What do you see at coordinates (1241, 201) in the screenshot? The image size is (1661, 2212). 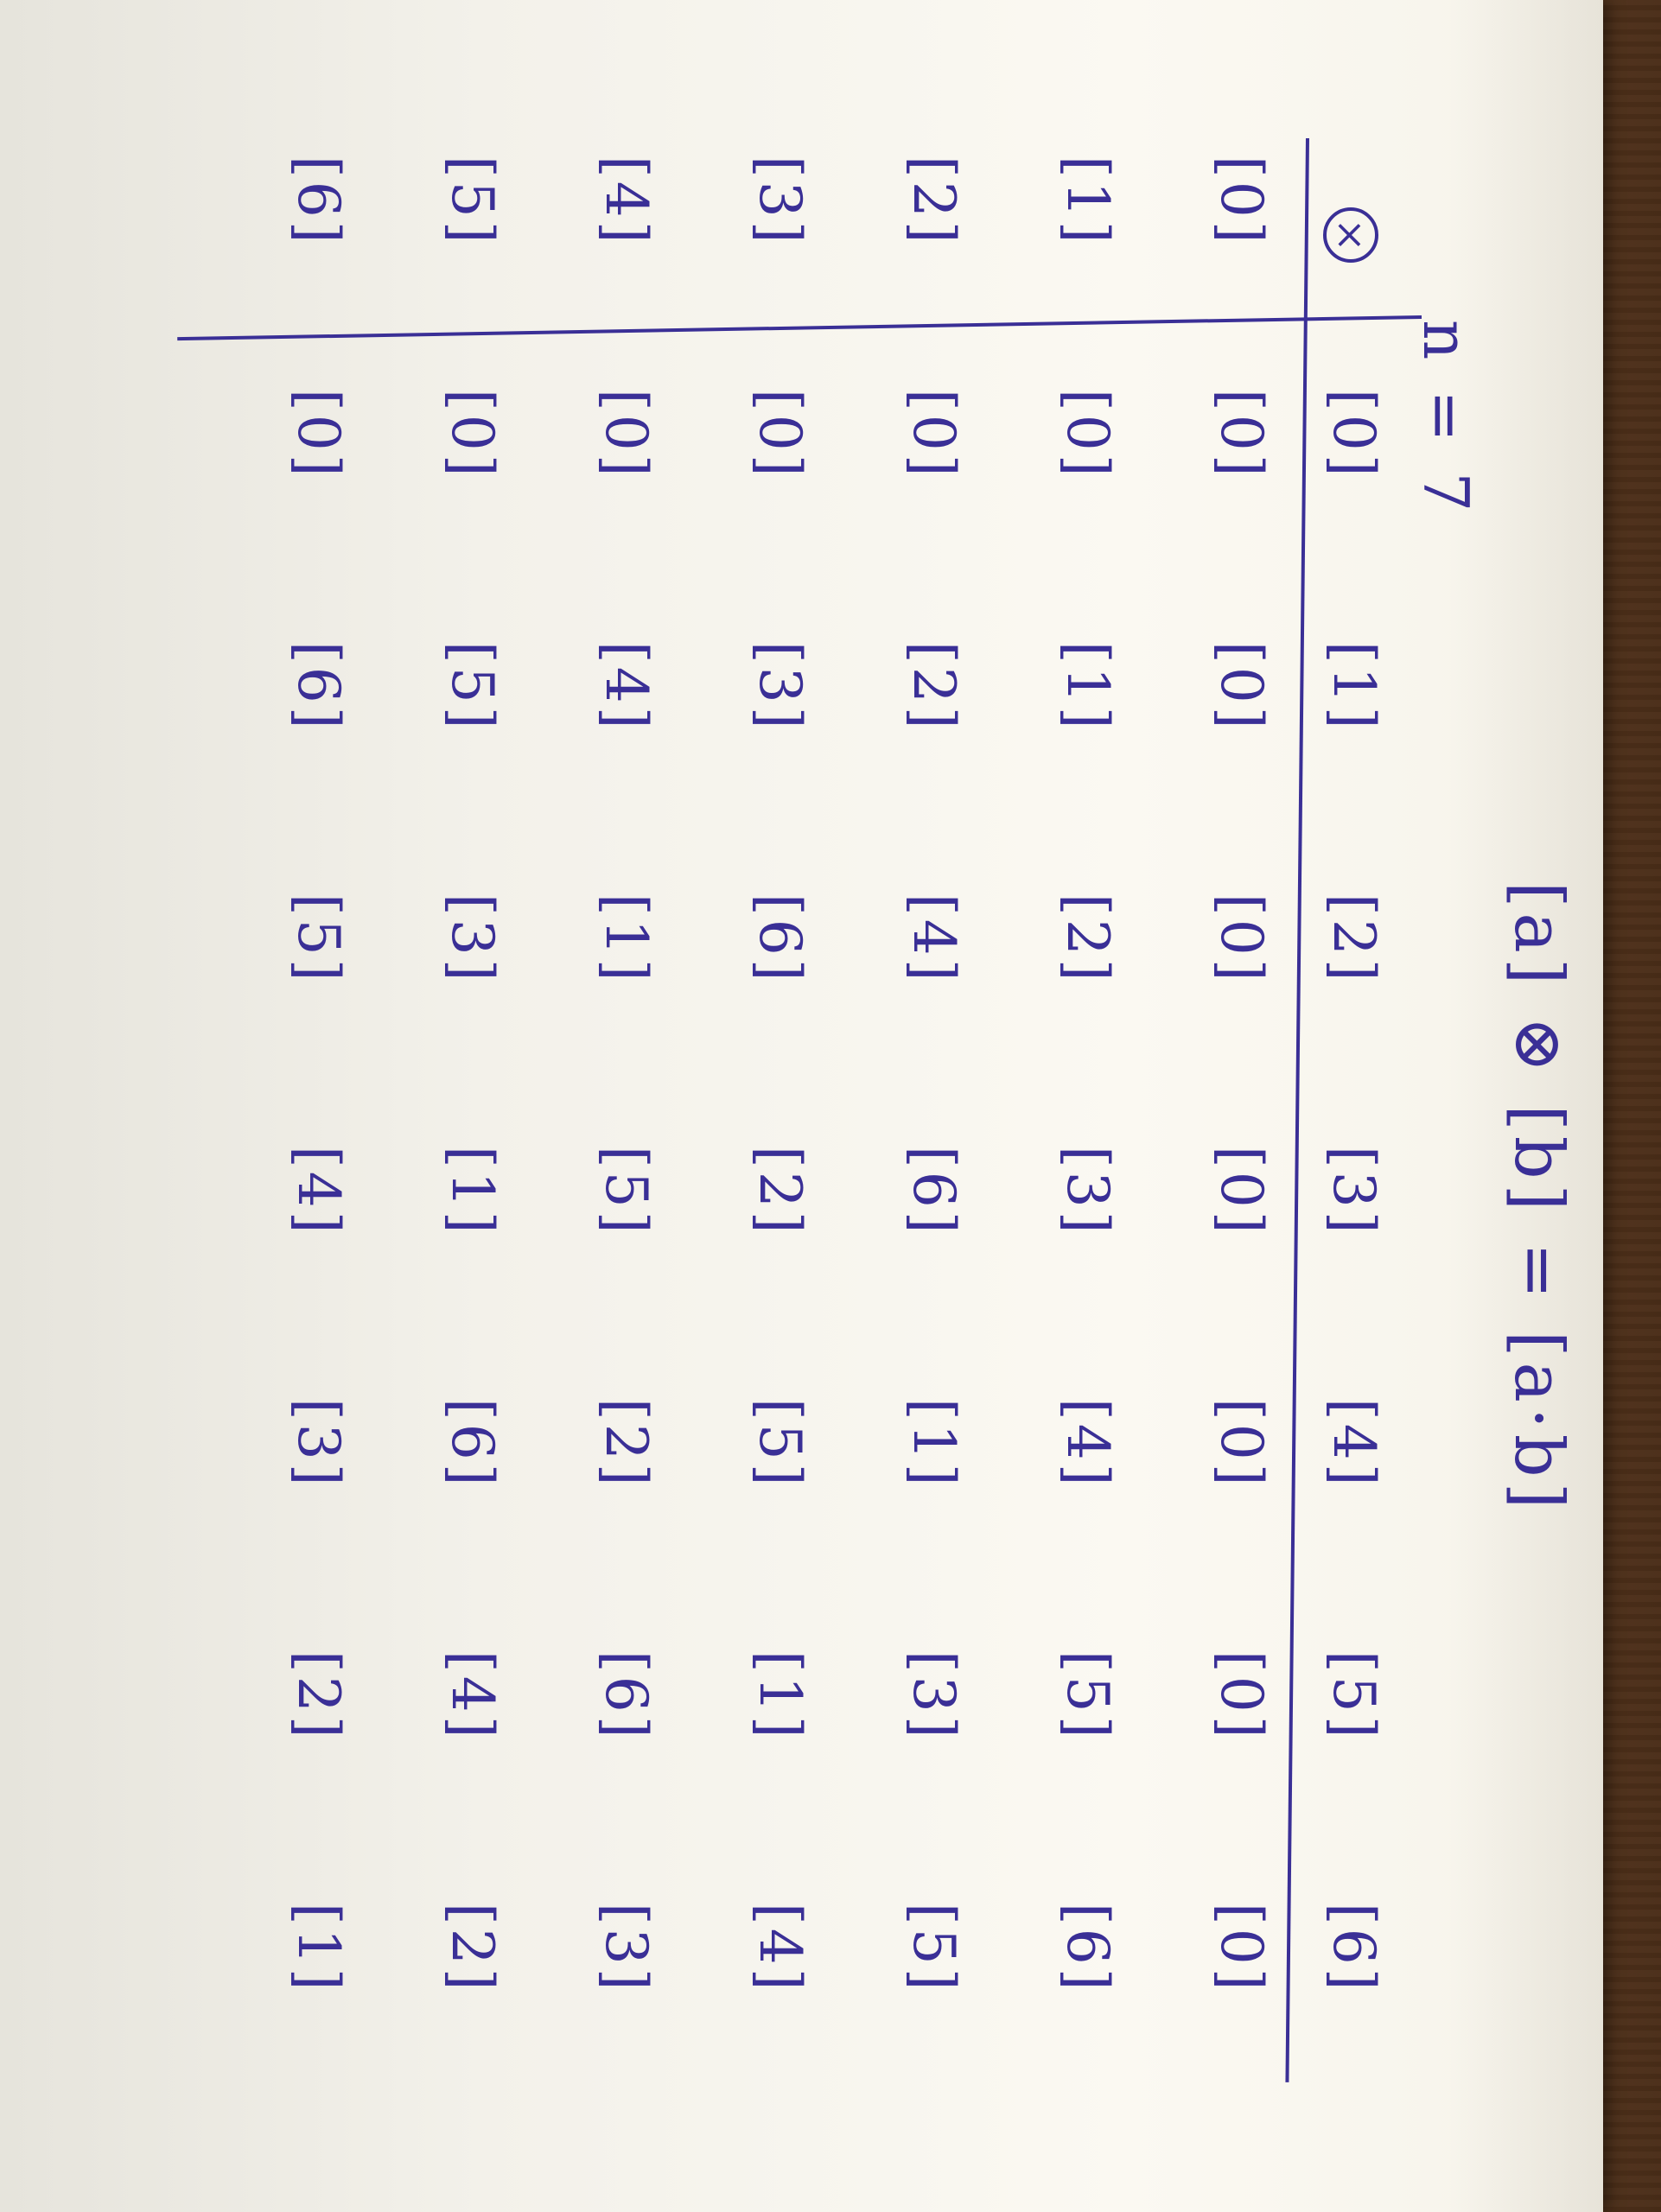 I see `row-header: [0]` at bounding box center [1241, 201].